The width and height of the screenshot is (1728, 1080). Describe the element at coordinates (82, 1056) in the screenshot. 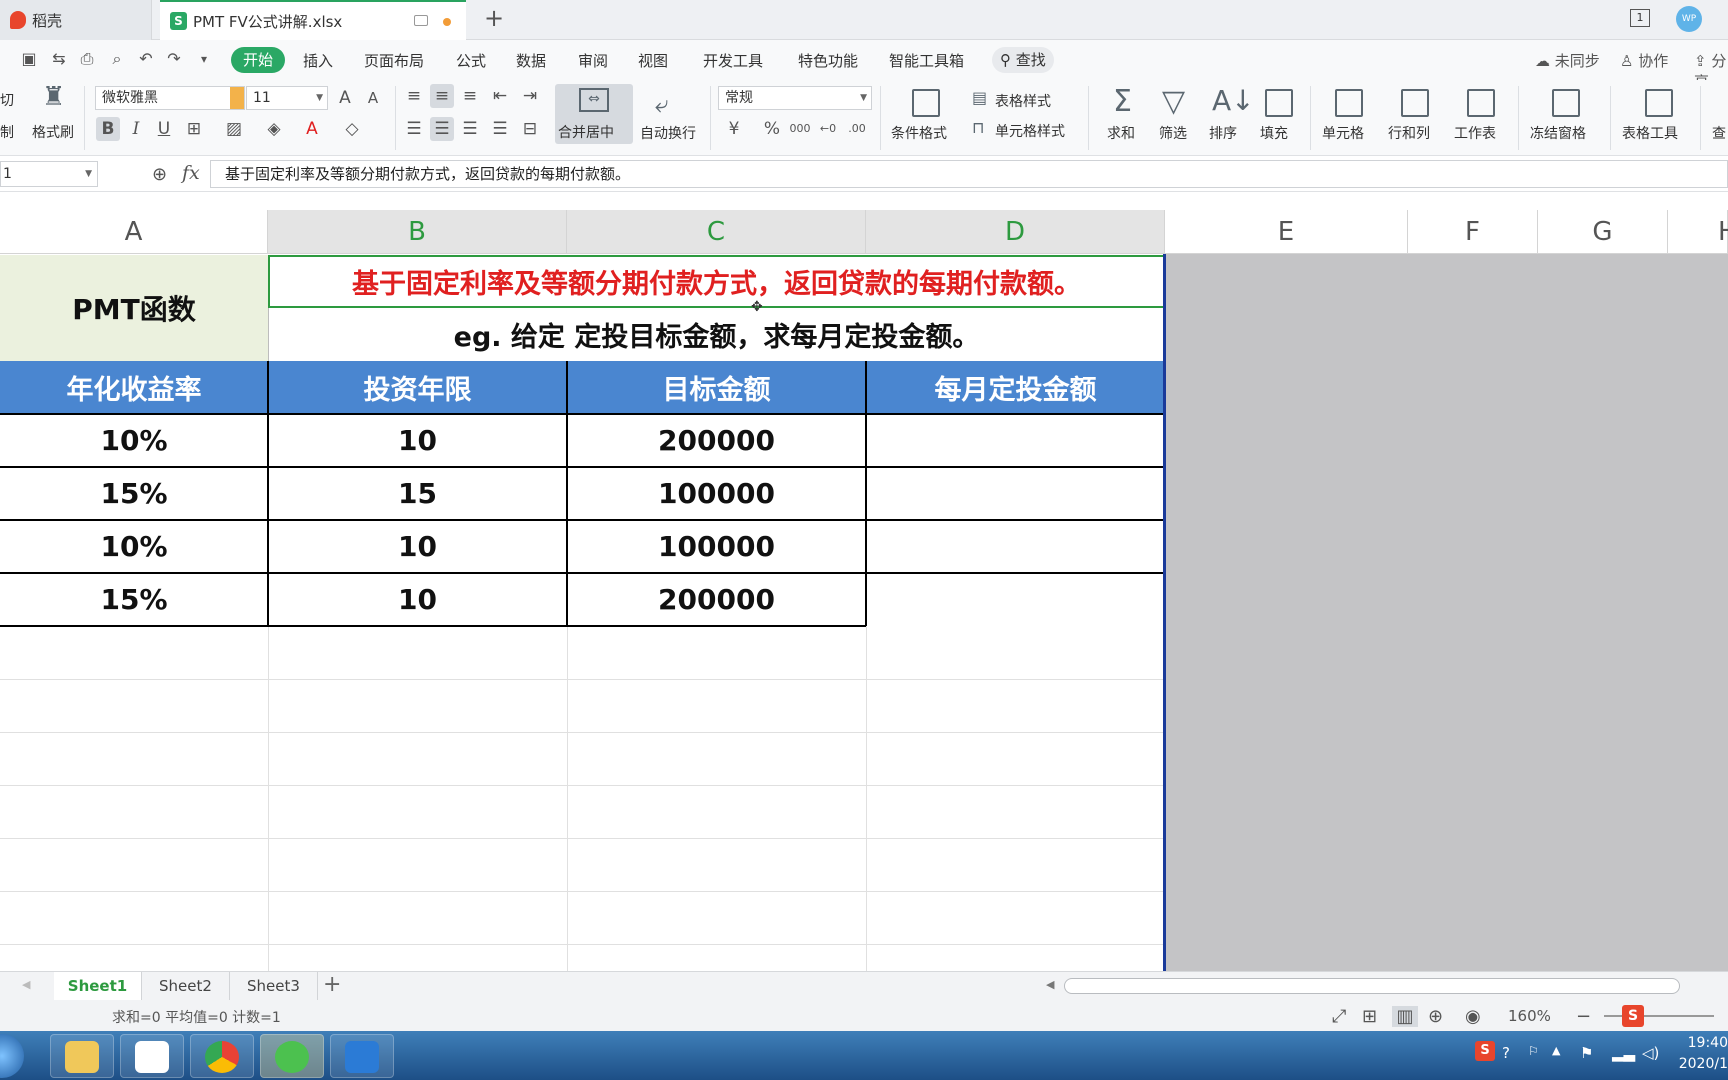

I see `taskbar-explorer` at that location.